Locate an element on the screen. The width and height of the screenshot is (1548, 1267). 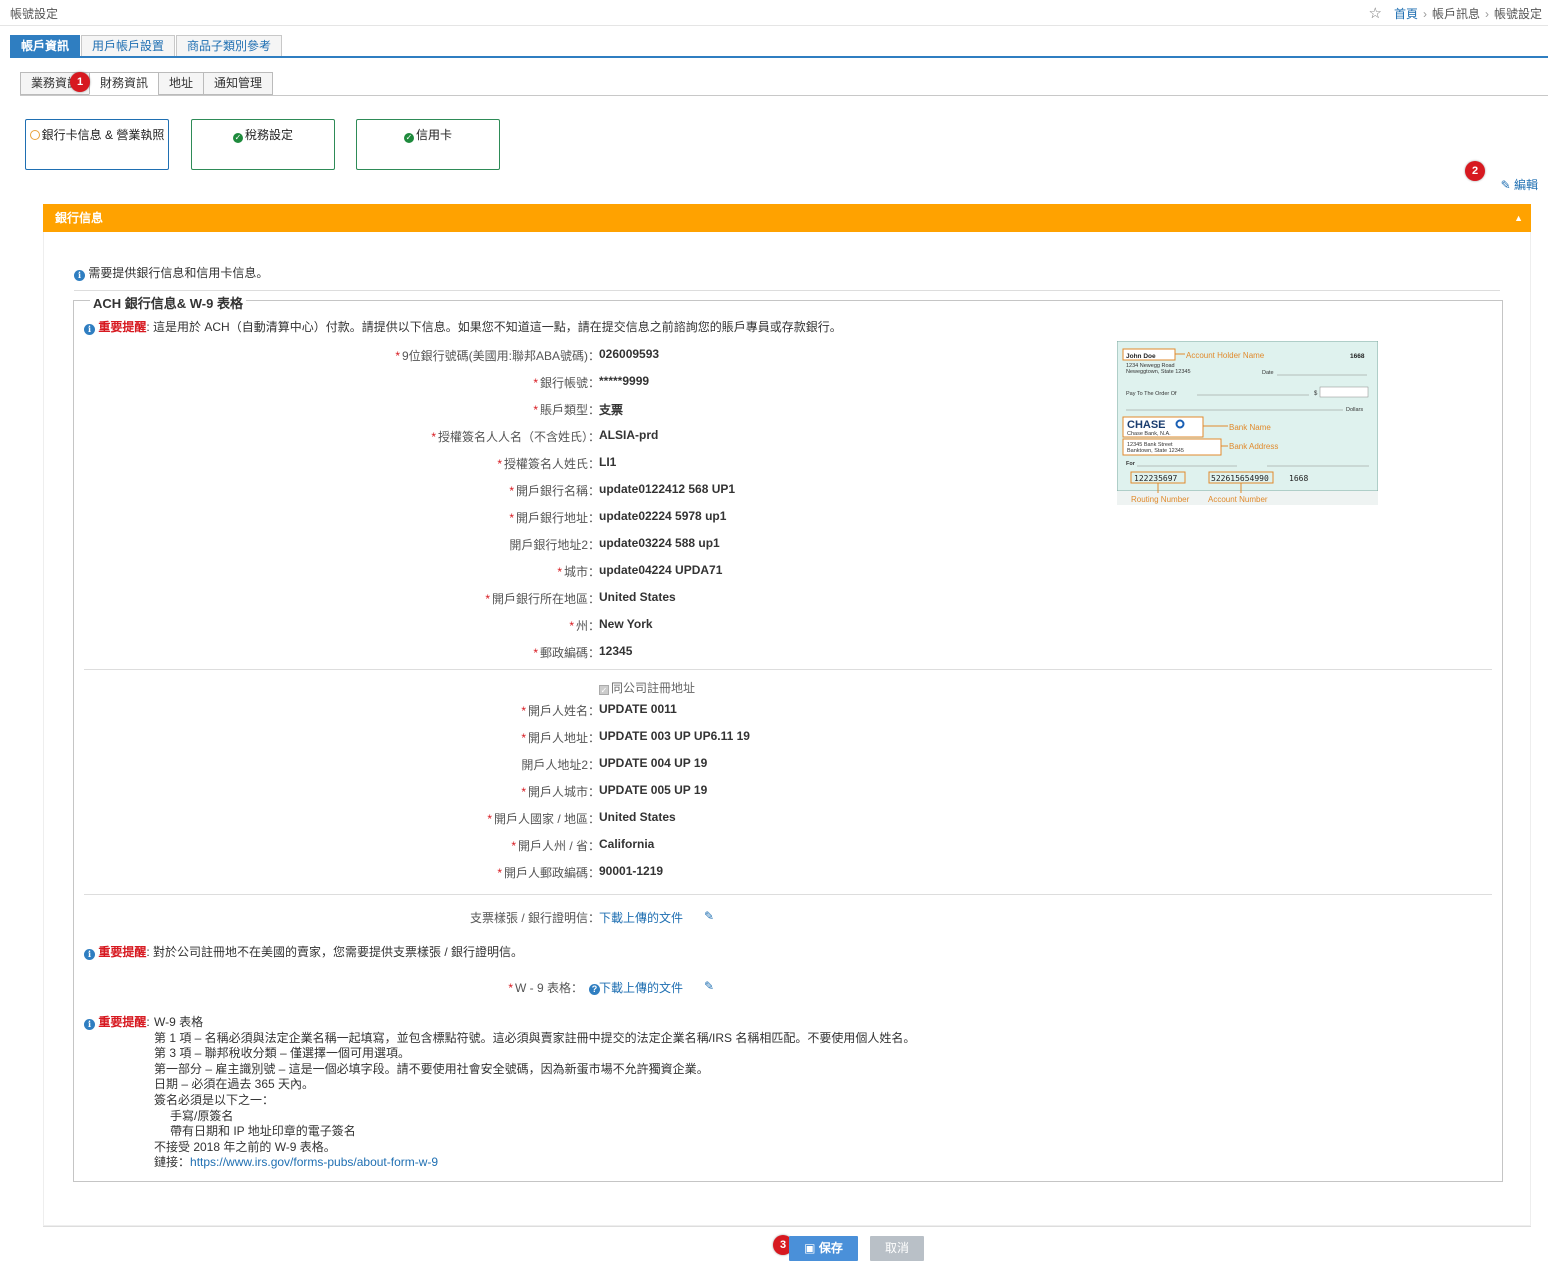
favorite-star-icon: ☆ is located at coordinates (1375, 13).